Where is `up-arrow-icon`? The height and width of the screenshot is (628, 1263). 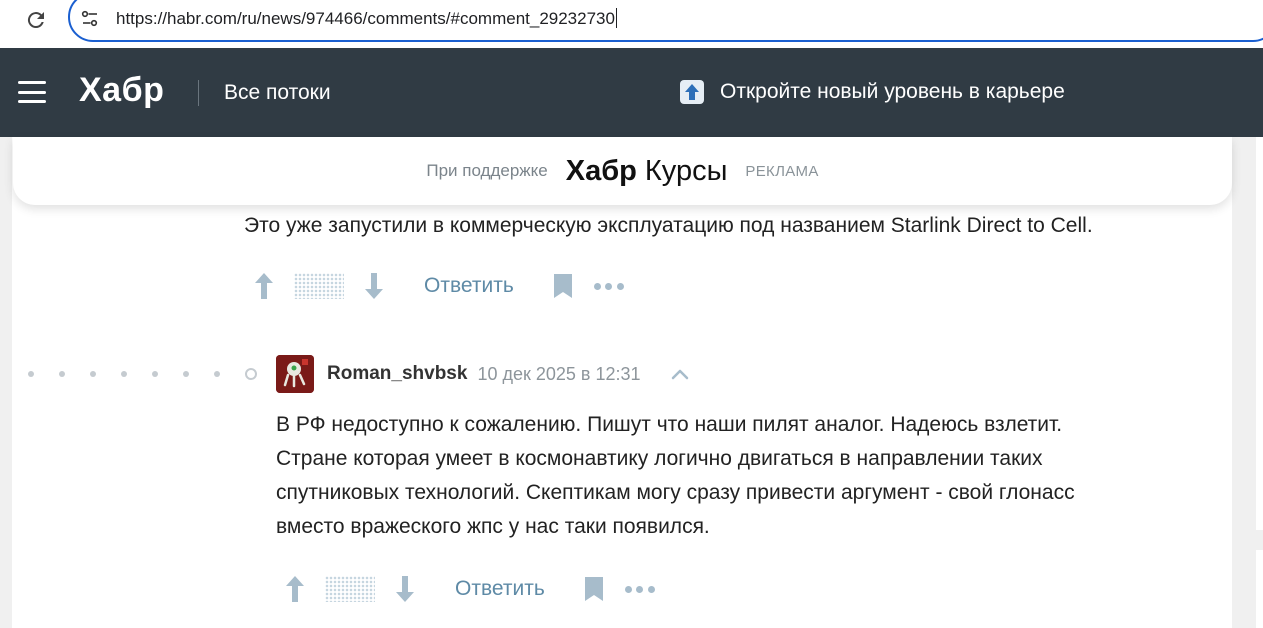 up-arrow-icon is located at coordinates (692, 92).